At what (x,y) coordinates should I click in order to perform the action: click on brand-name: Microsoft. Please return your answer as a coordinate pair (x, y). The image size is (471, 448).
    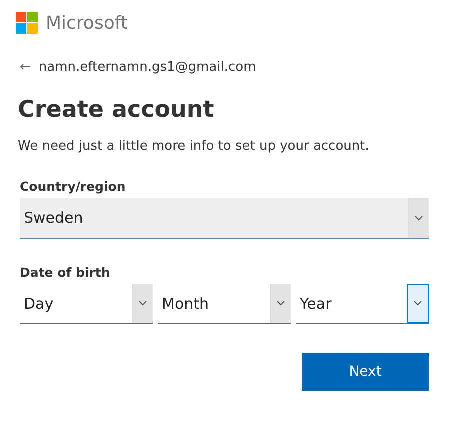
    Looking at the image, I should click on (87, 23).